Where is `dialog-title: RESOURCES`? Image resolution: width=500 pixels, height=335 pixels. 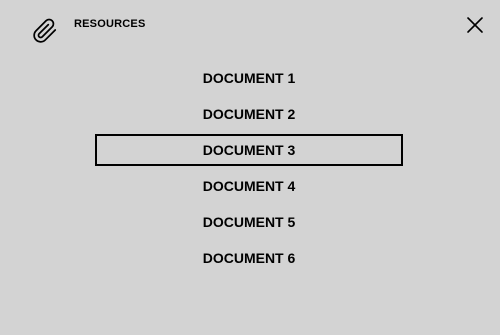
dialog-title: RESOURCES is located at coordinates (110, 24).